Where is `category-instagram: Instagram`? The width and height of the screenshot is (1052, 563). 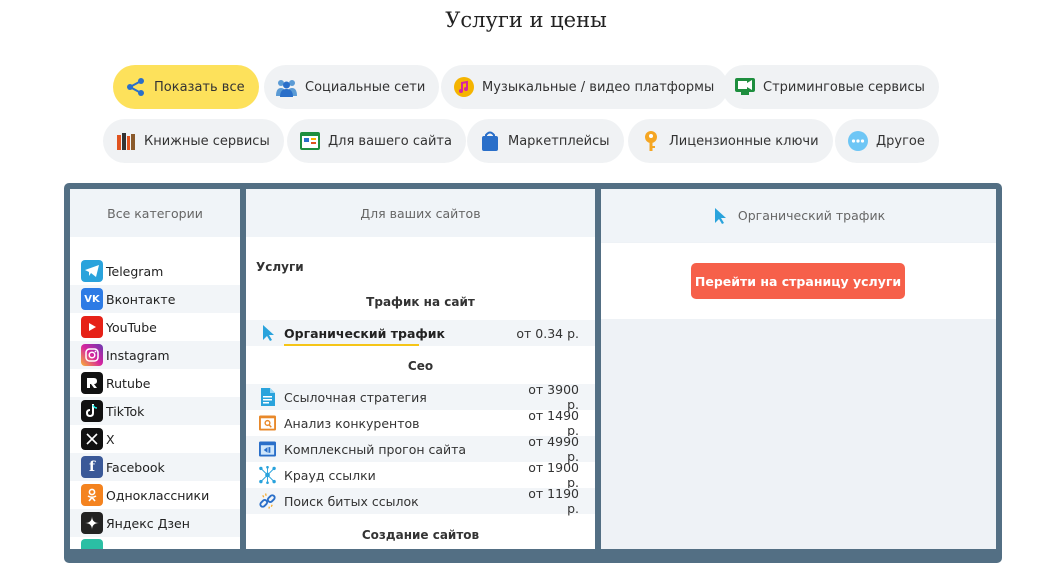
category-instagram: Instagram is located at coordinates (155, 355).